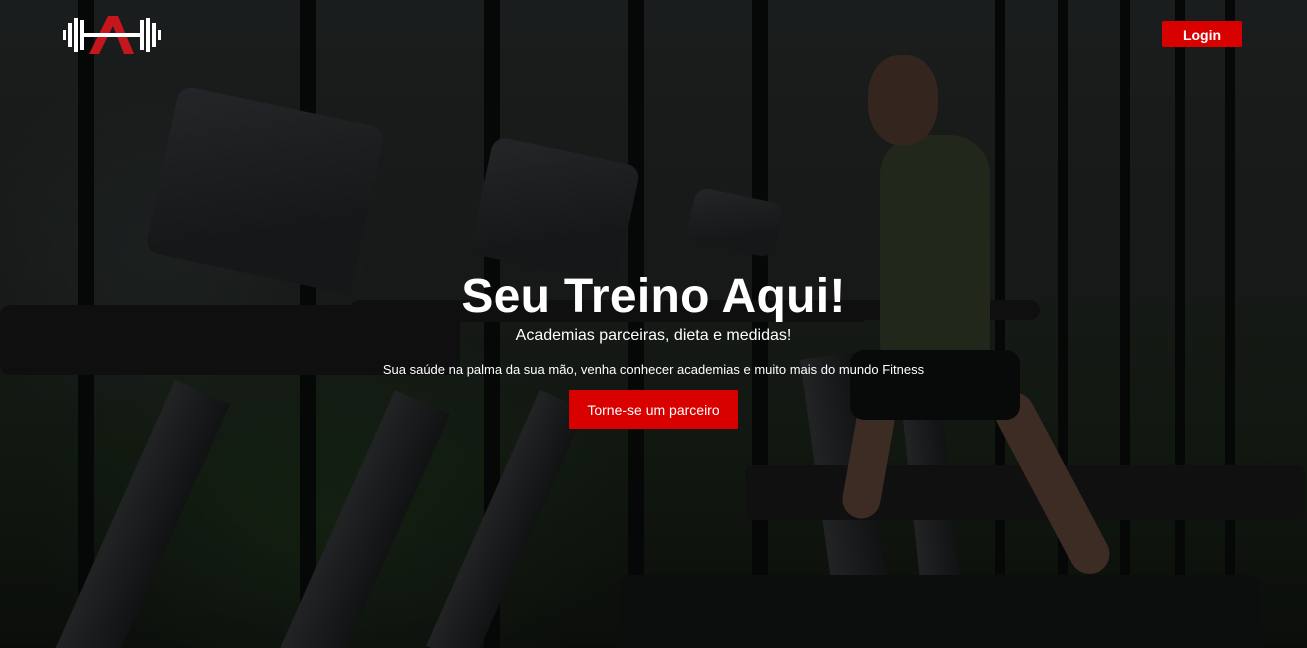  I want to click on logo, so click(112, 35).